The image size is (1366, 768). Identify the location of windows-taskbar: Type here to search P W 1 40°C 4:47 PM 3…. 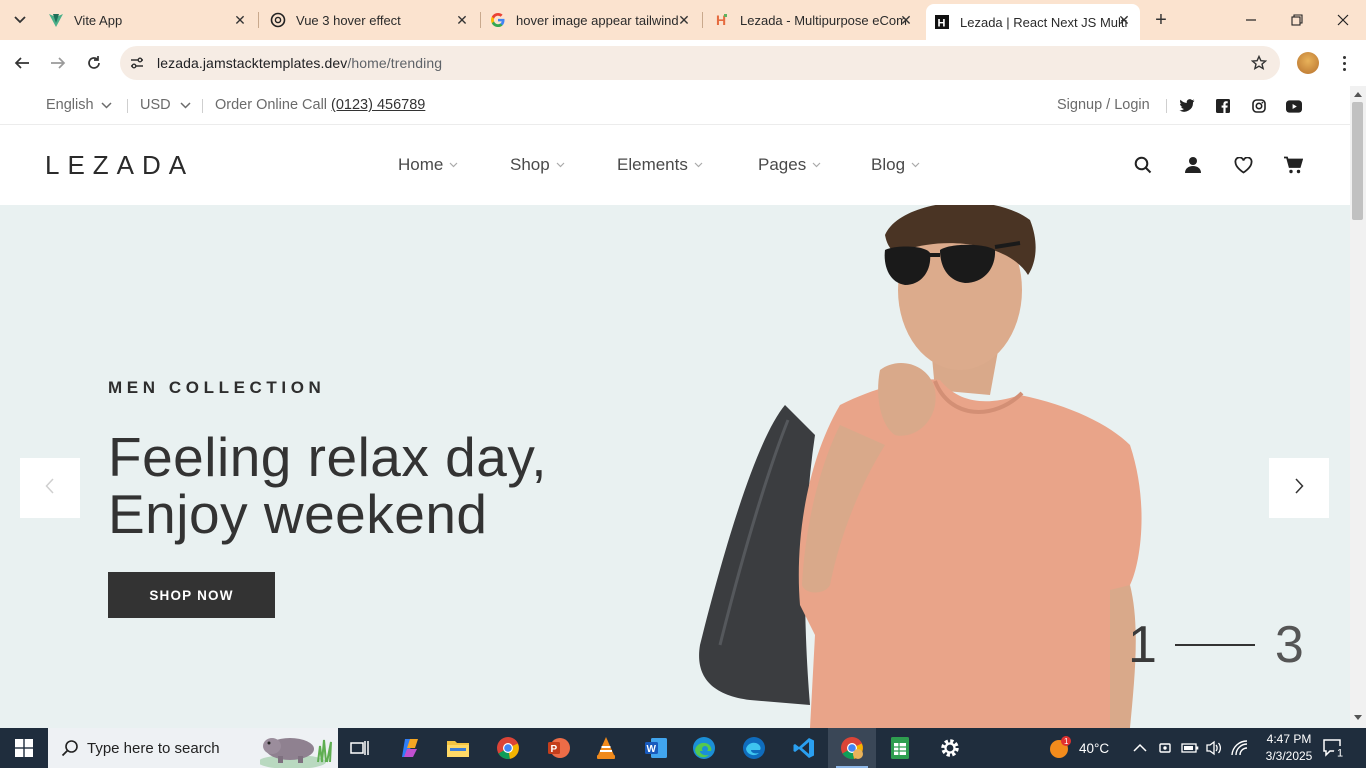
(683, 748).